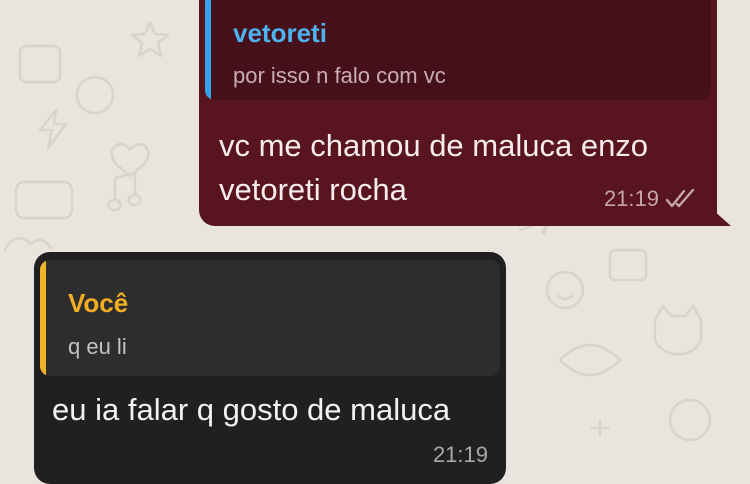  Describe the element at coordinates (40, 64) in the screenshot. I see `doodle-box-icon` at that location.